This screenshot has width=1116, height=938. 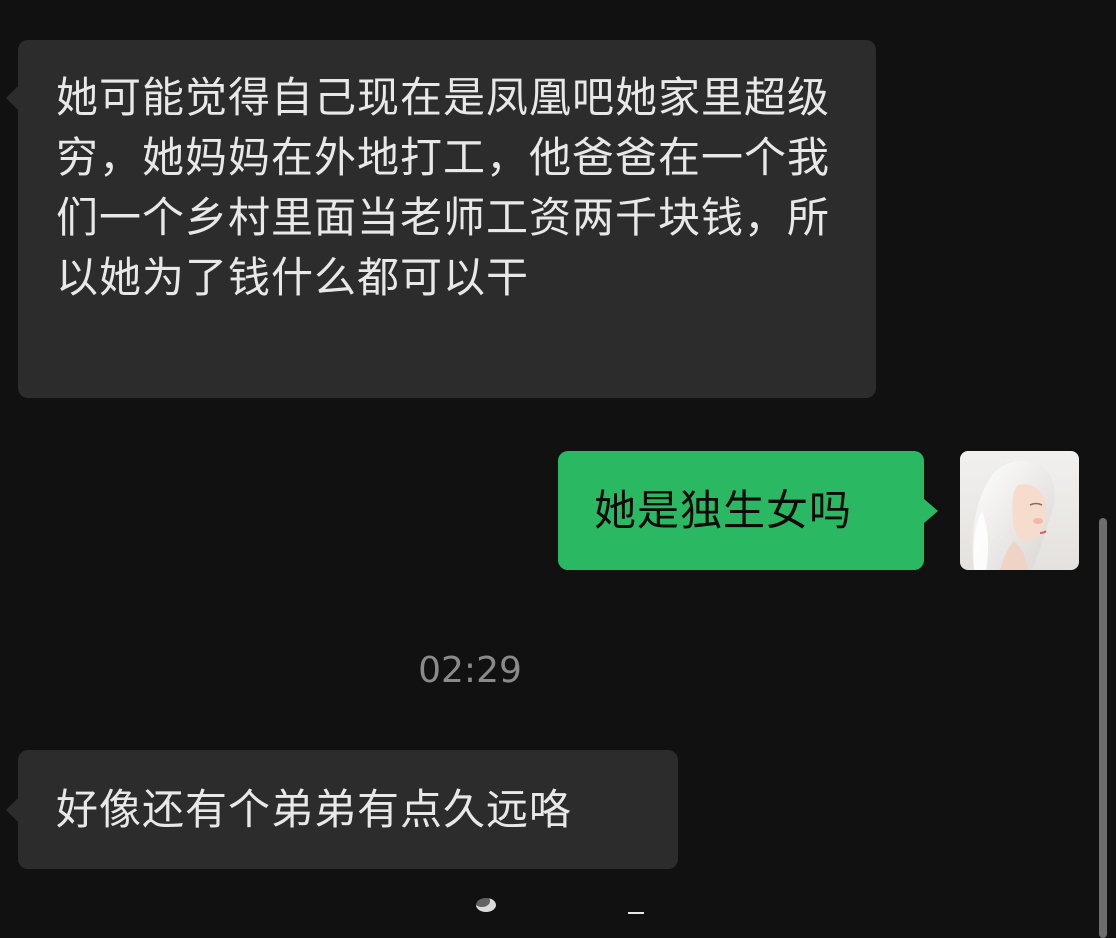 I want to click on avatar-portrait-image, so click(x=1019, y=510).